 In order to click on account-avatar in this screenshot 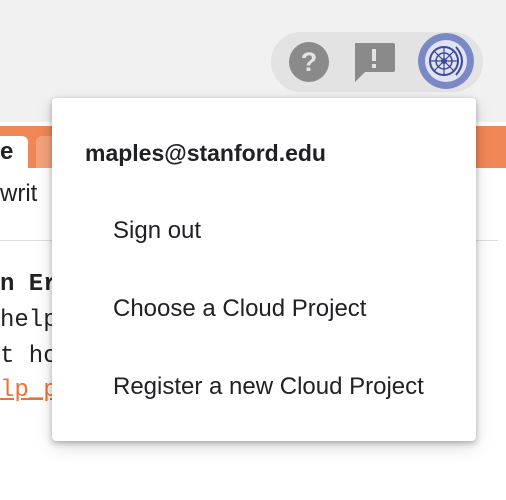, I will do `click(446, 61)`.